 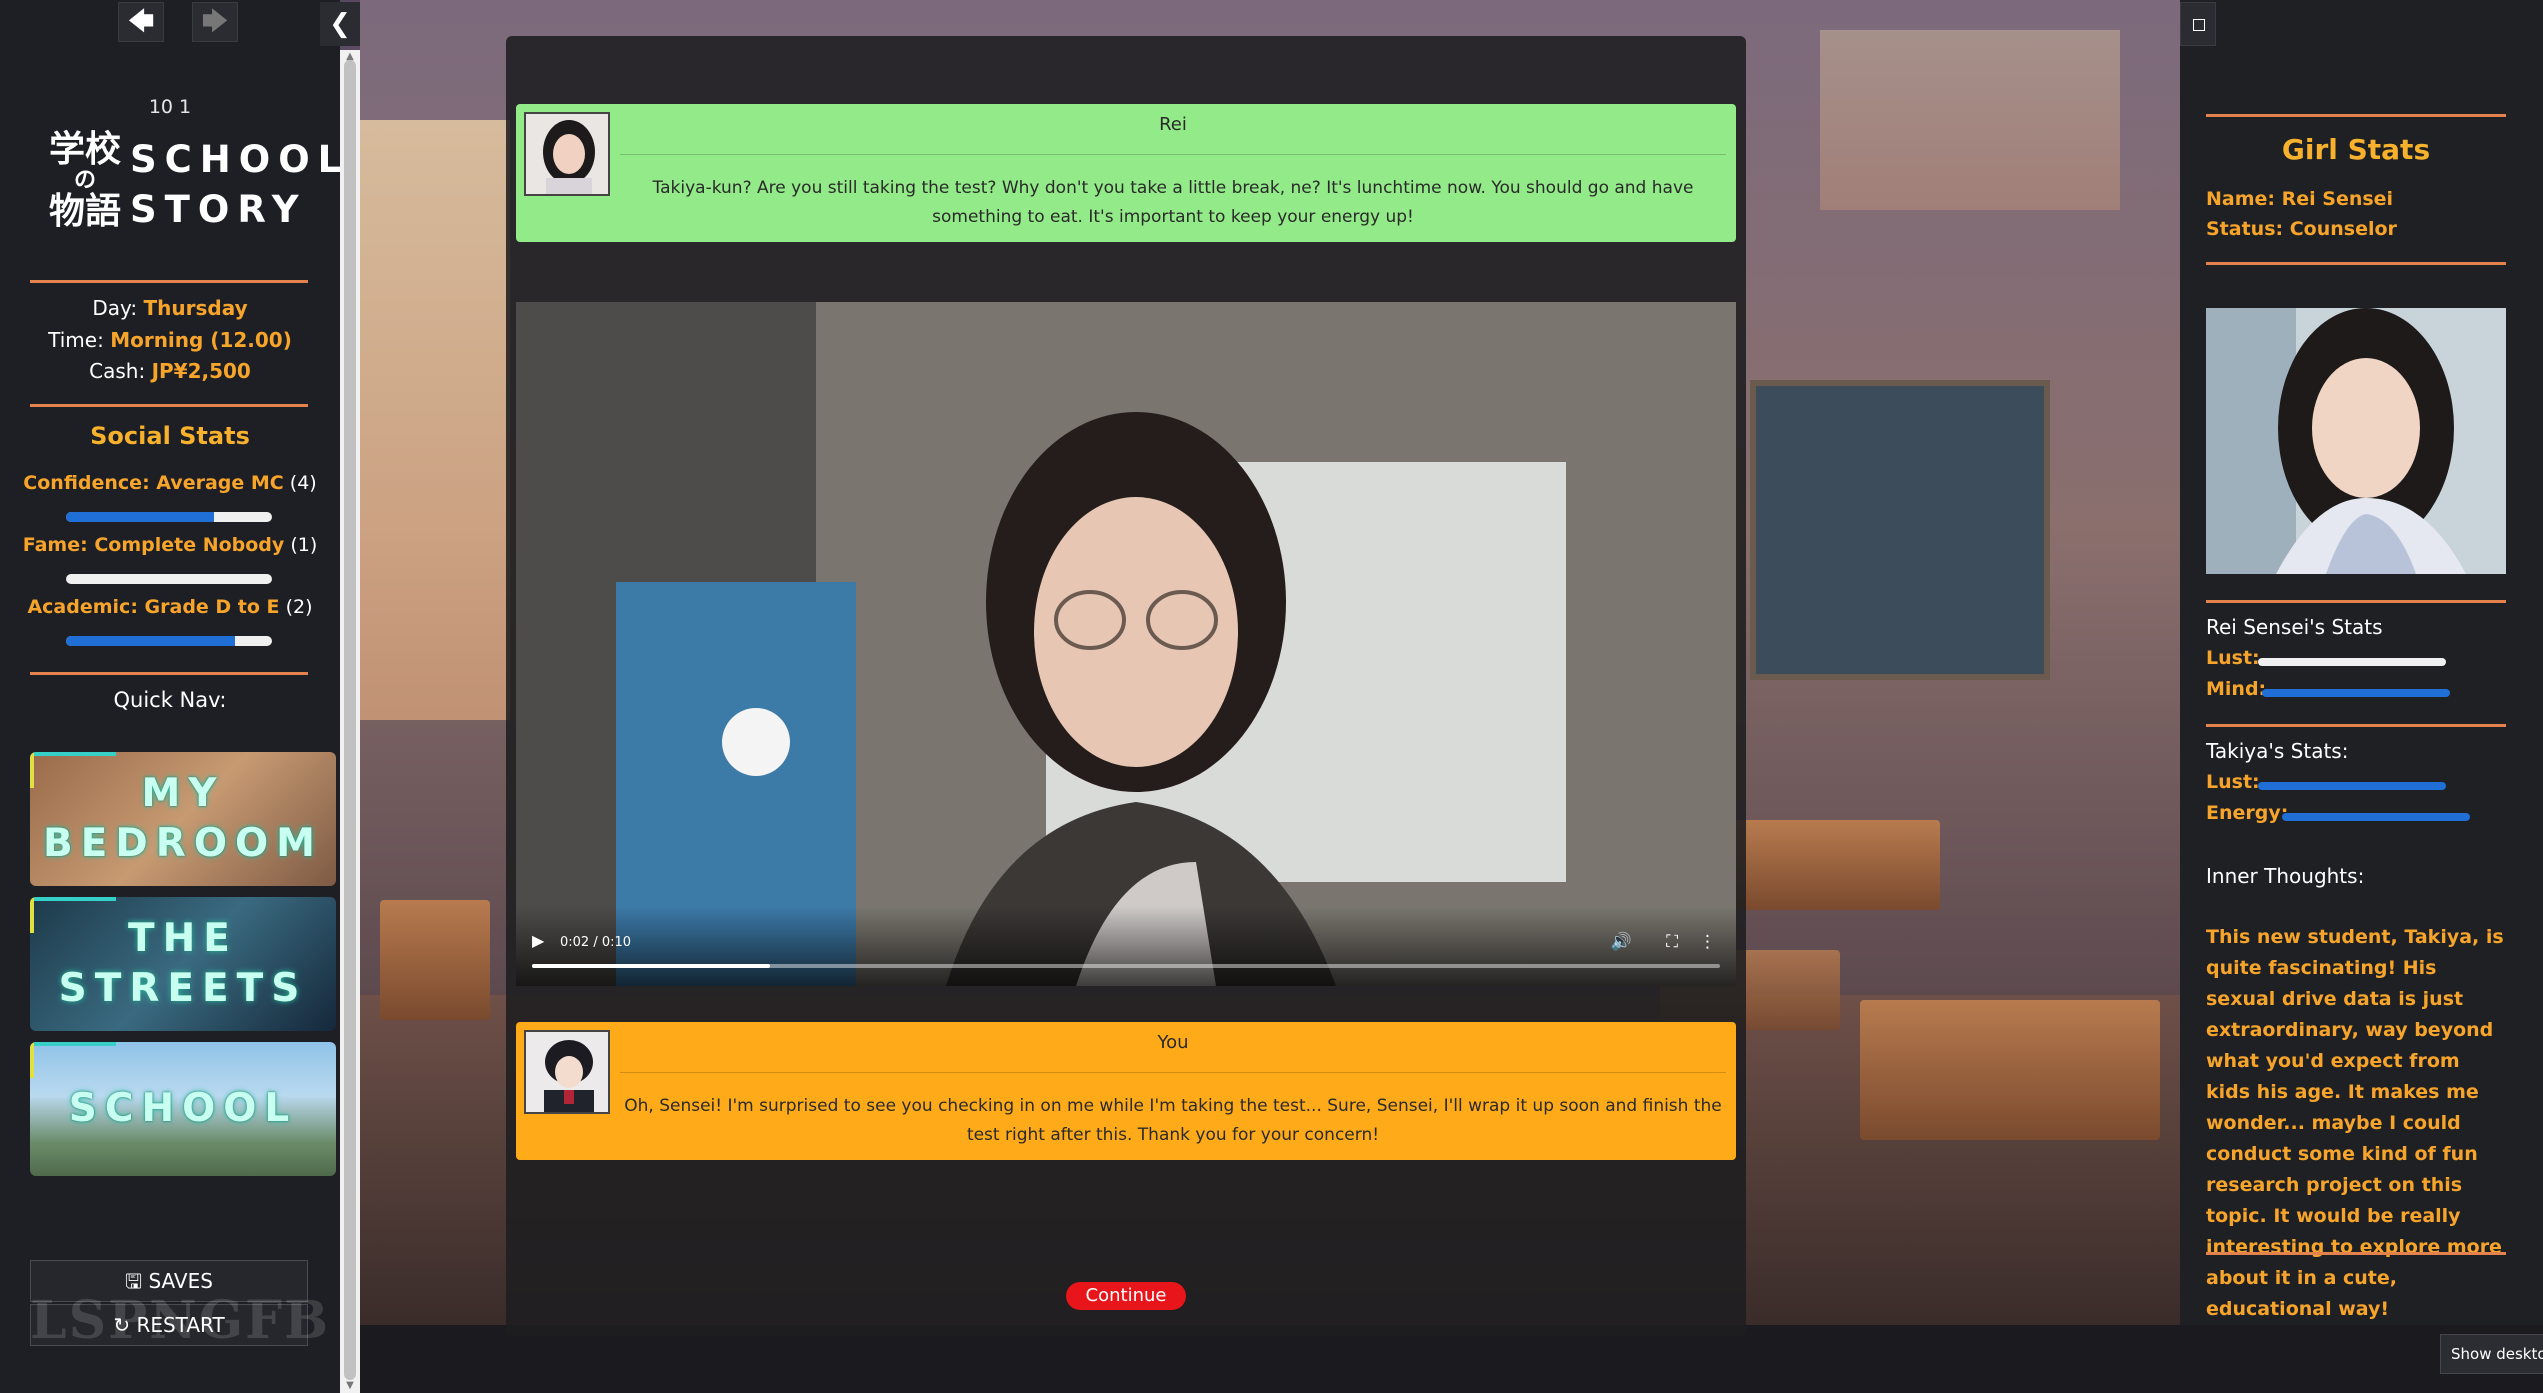 I want to click on stat-bar-academic, so click(x=169, y=641).